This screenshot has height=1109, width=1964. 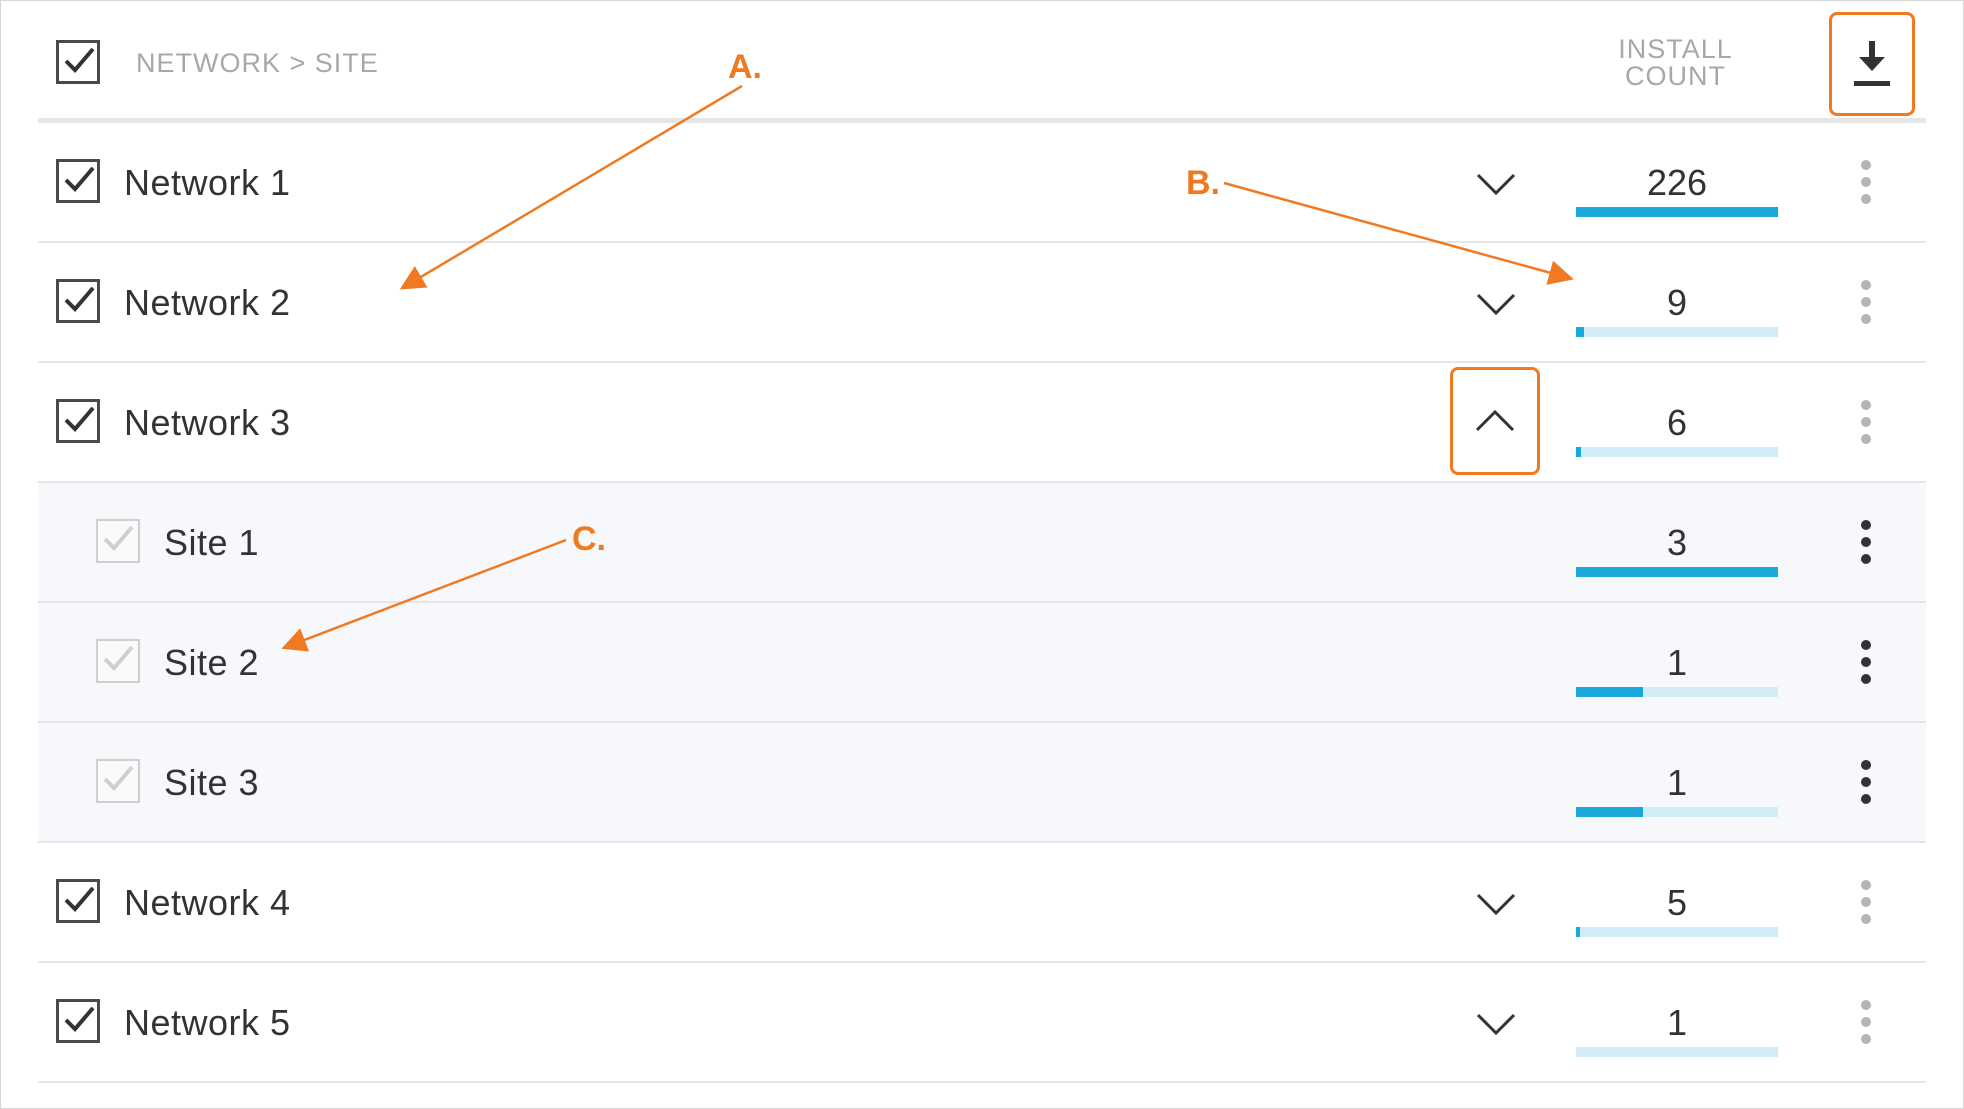 What do you see at coordinates (982, 1023) in the screenshot?
I see `network-row: Network 5 1` at bounding box center [982, 1023].